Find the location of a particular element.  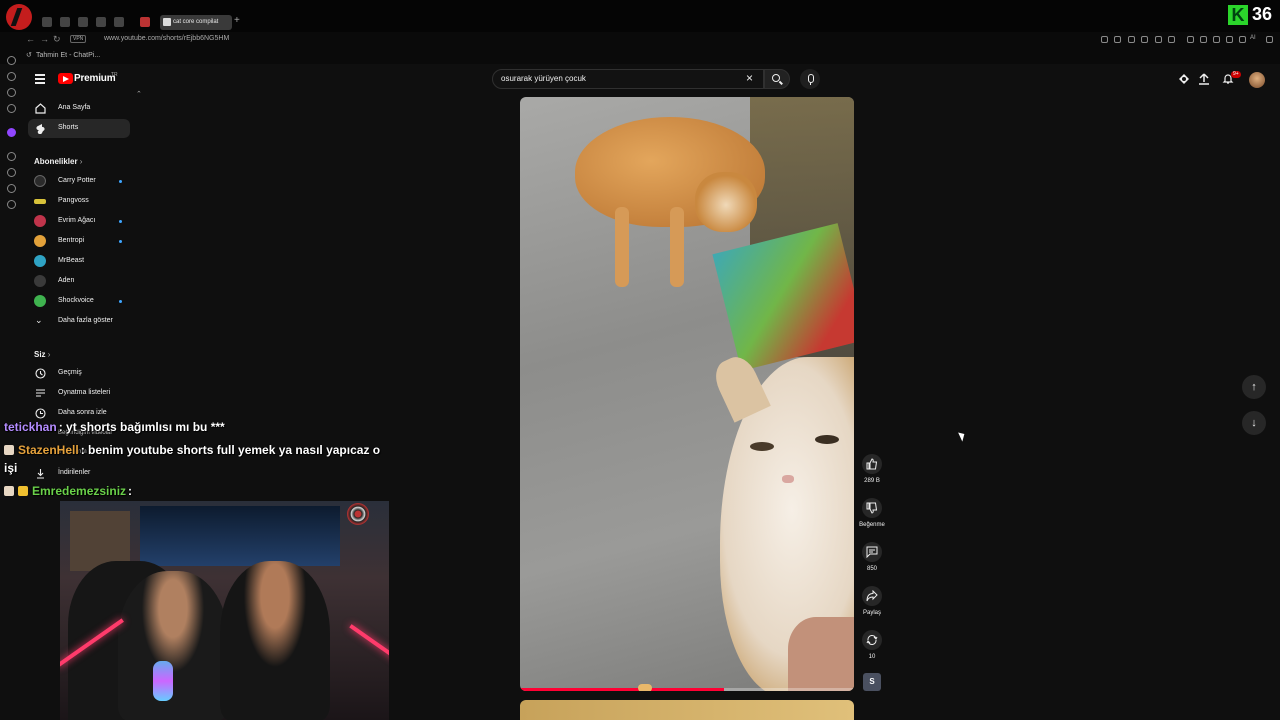

ai-button: AI is located at coordinates (1253, 38).